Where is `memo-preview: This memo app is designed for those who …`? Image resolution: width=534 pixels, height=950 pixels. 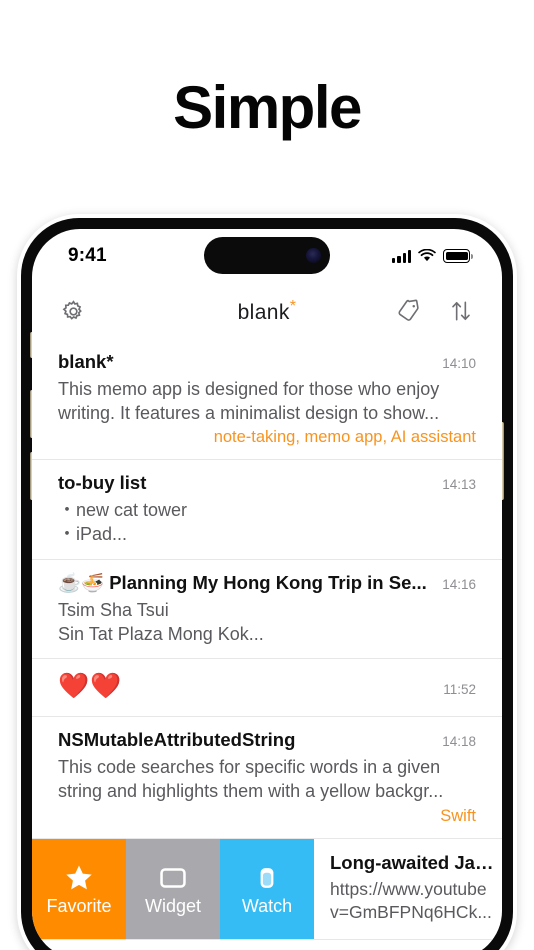 memo-preview: This memo app is designed for those who … is located at coordinates (249, 400).